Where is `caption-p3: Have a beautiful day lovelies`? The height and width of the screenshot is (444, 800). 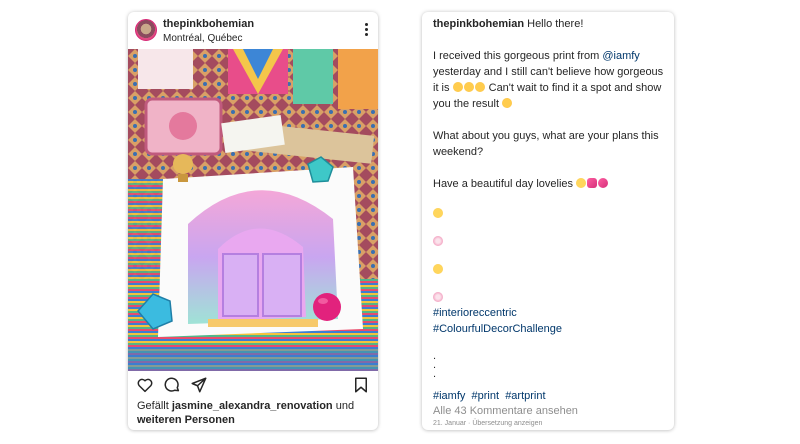 caption-p3: Have a beautiful day lovelies is located at coordinates (505, 184).